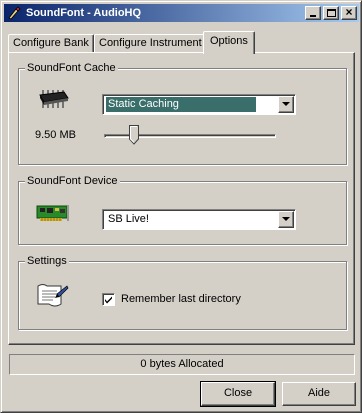 The height and width of the screenshot is (413, 362). I want to click on tab-configure-bank: Configure Bank, so click(51, 43).